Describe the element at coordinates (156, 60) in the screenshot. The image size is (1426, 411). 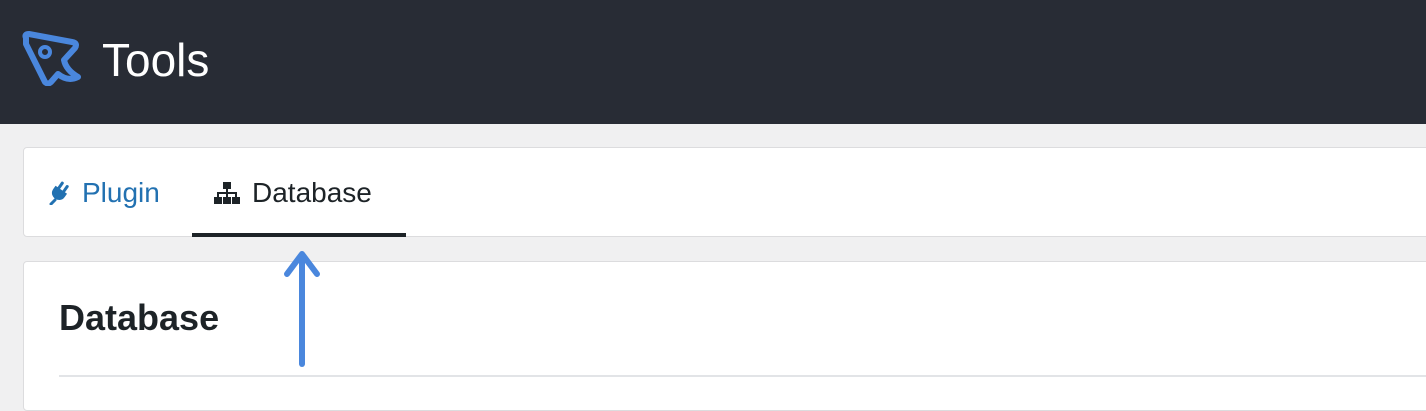
I see `app-title: Tools` at that location.